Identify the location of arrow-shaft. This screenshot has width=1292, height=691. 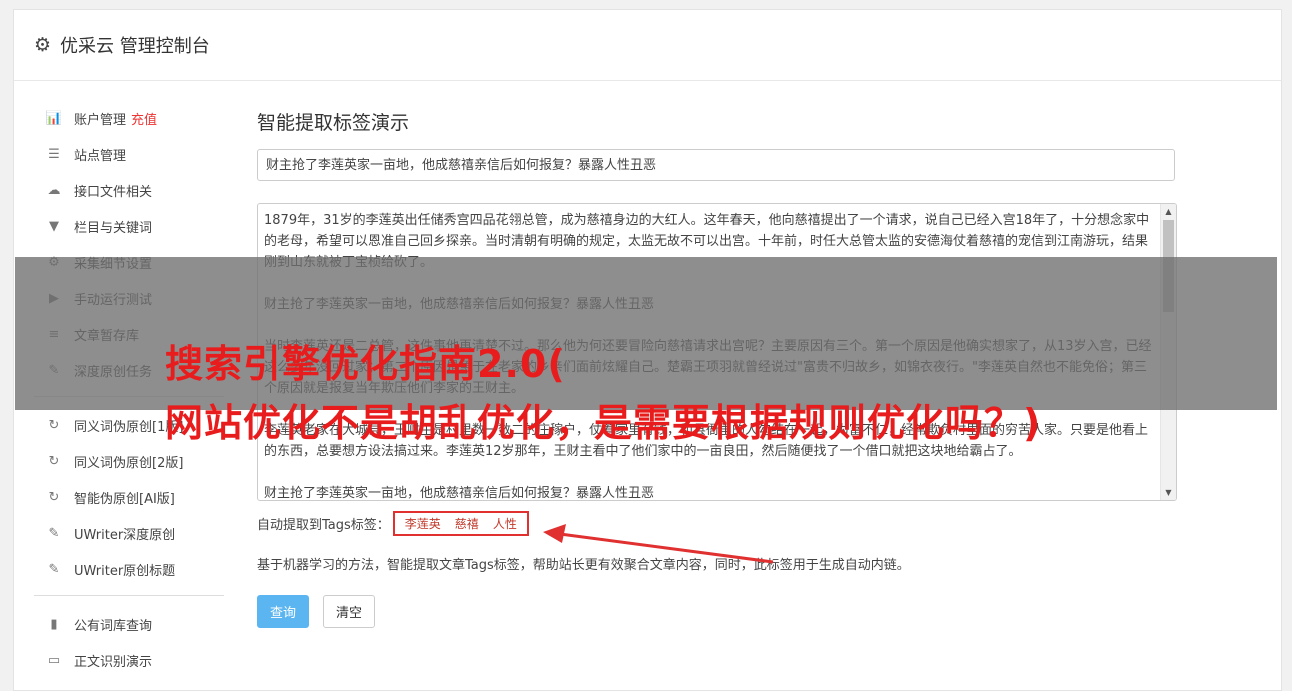
(666, 548).